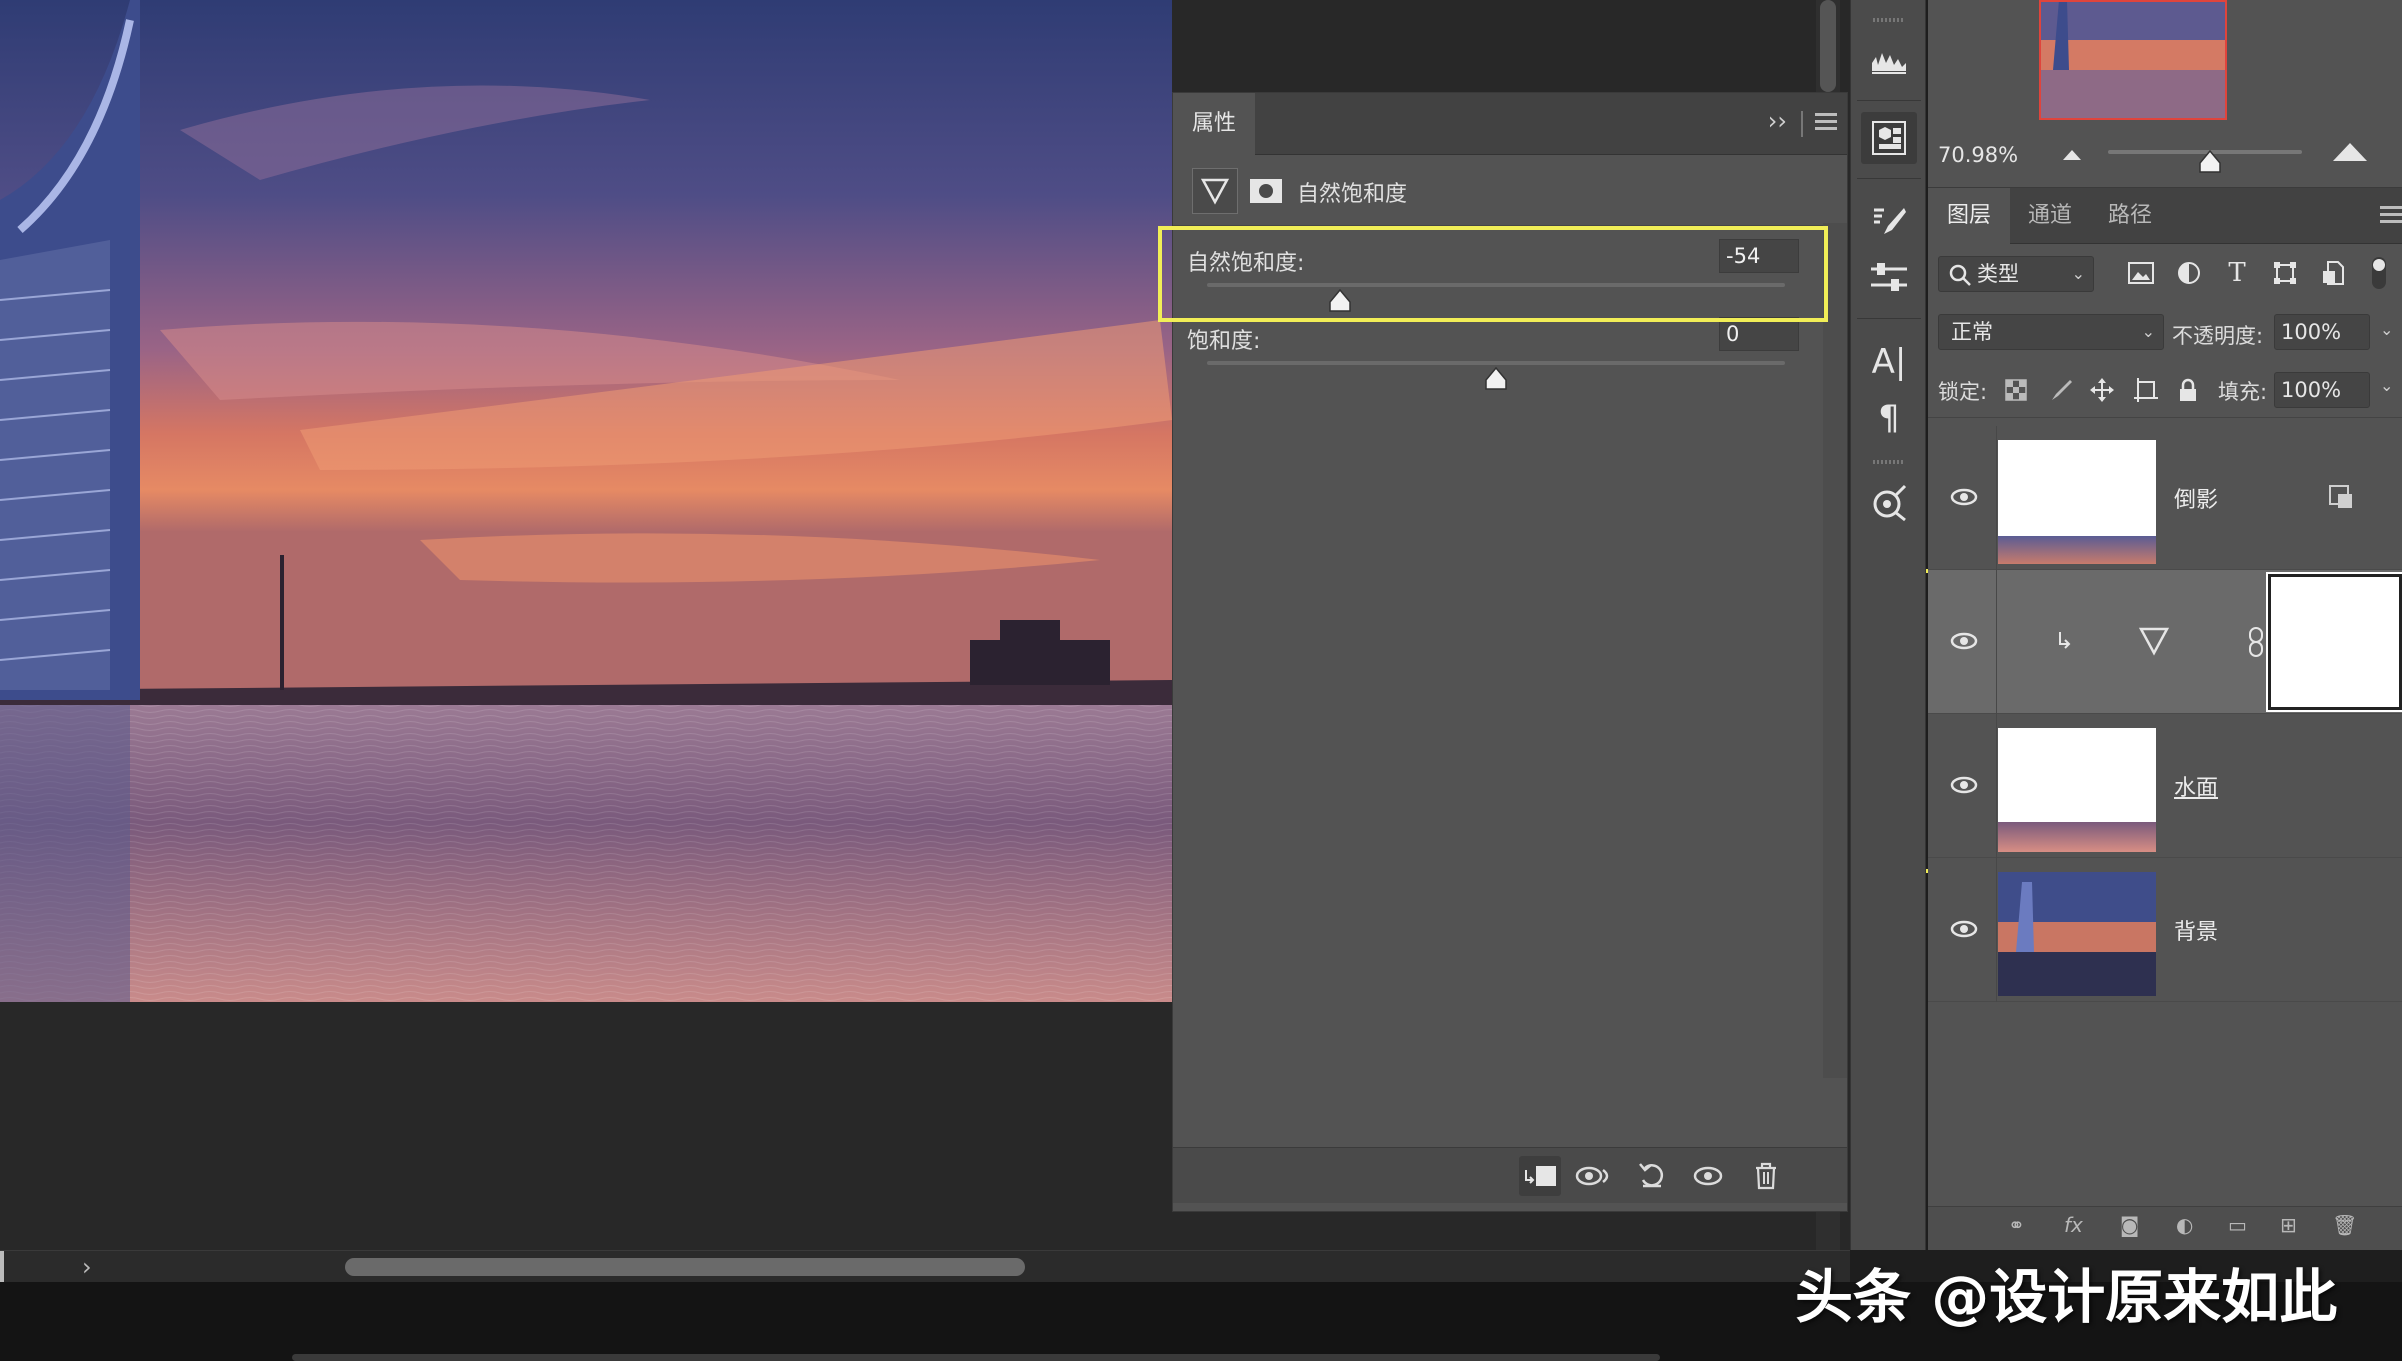  What do you see at coordinates (1594, 1176) in the screenshot?
I see `view-previous-state-icon` at bounding box center [1594, 1176].